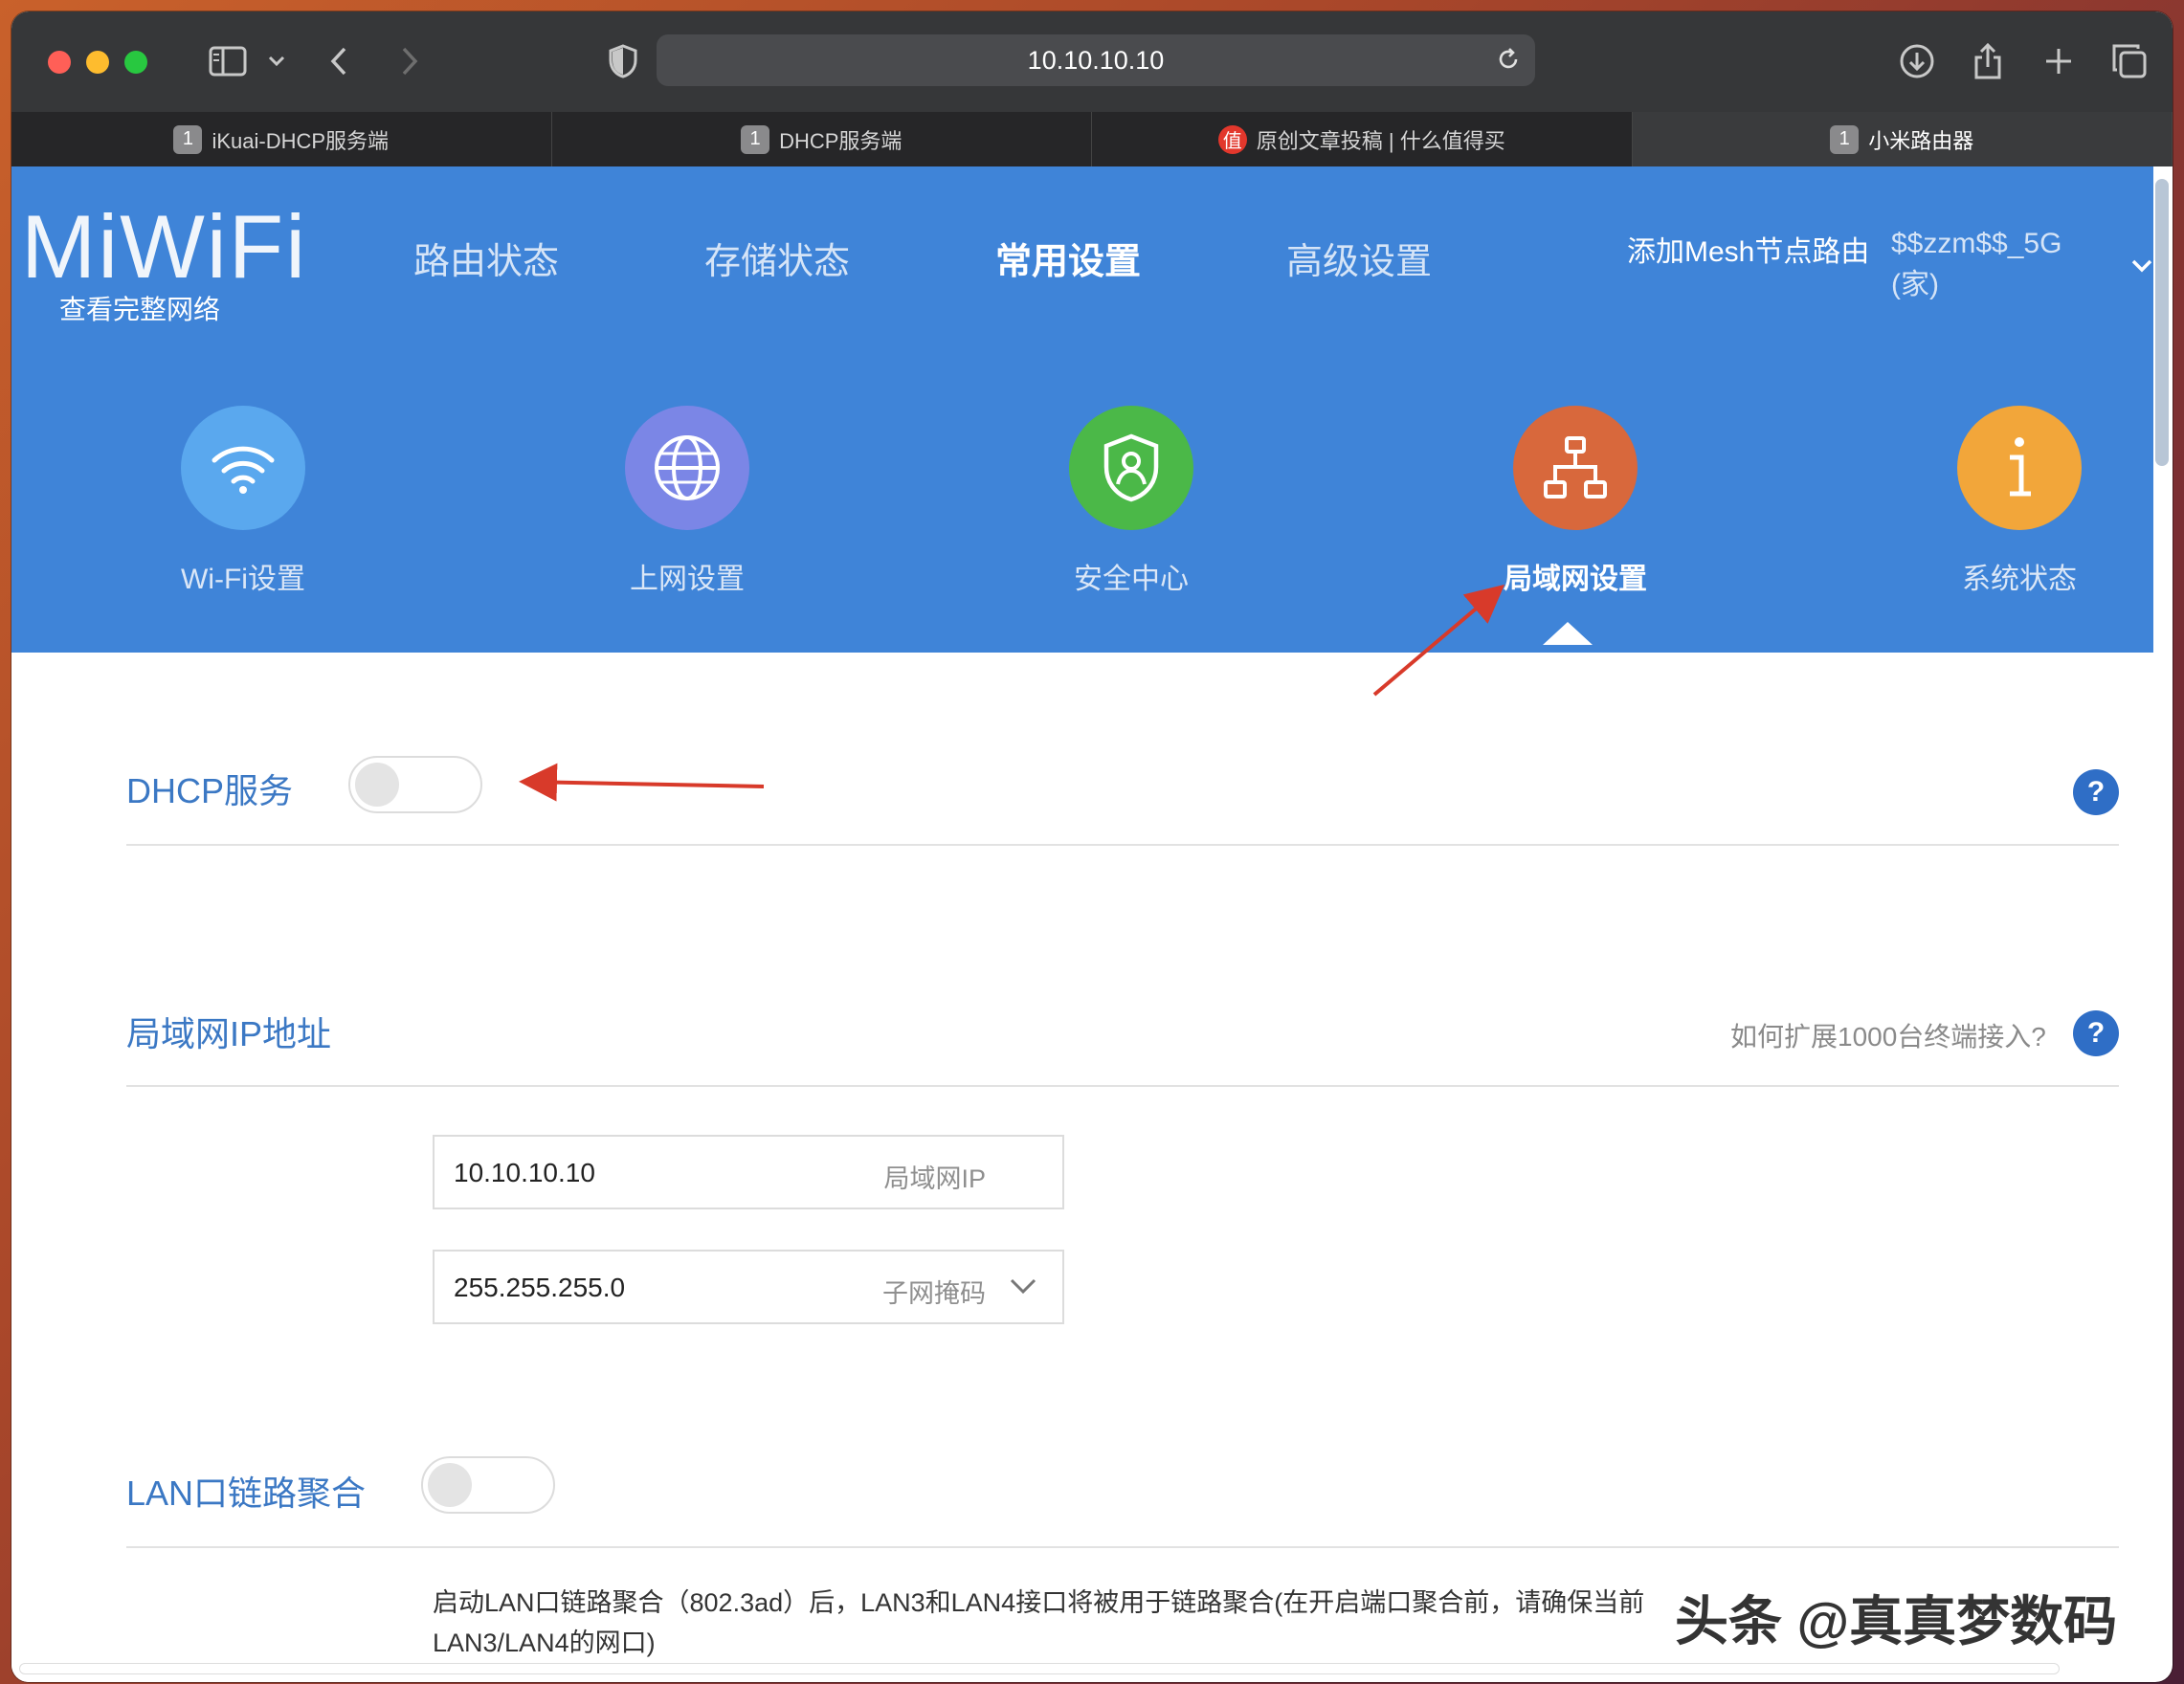 This screenshot has width=2184, height=1684. I want to click on watermark: 头条 @真真梦数码, so click(1897, 1621).